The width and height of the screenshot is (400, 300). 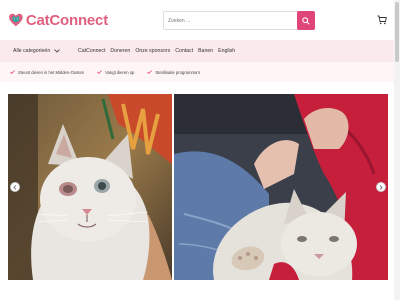 I want to click on page-scrollbar, so click(x=397, y=150).